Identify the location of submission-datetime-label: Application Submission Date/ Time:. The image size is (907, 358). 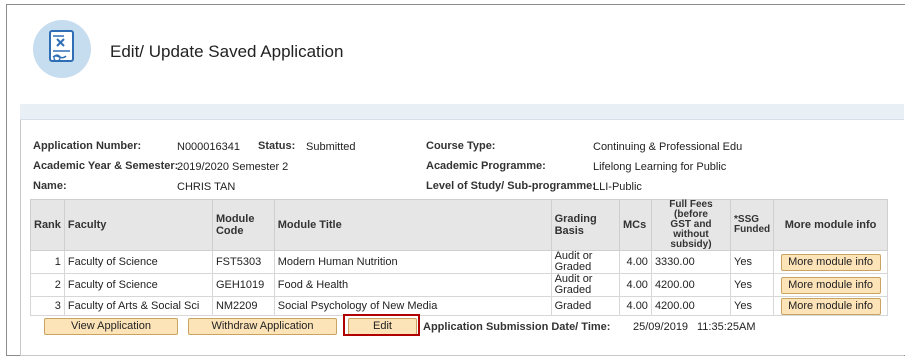
(517, 327).